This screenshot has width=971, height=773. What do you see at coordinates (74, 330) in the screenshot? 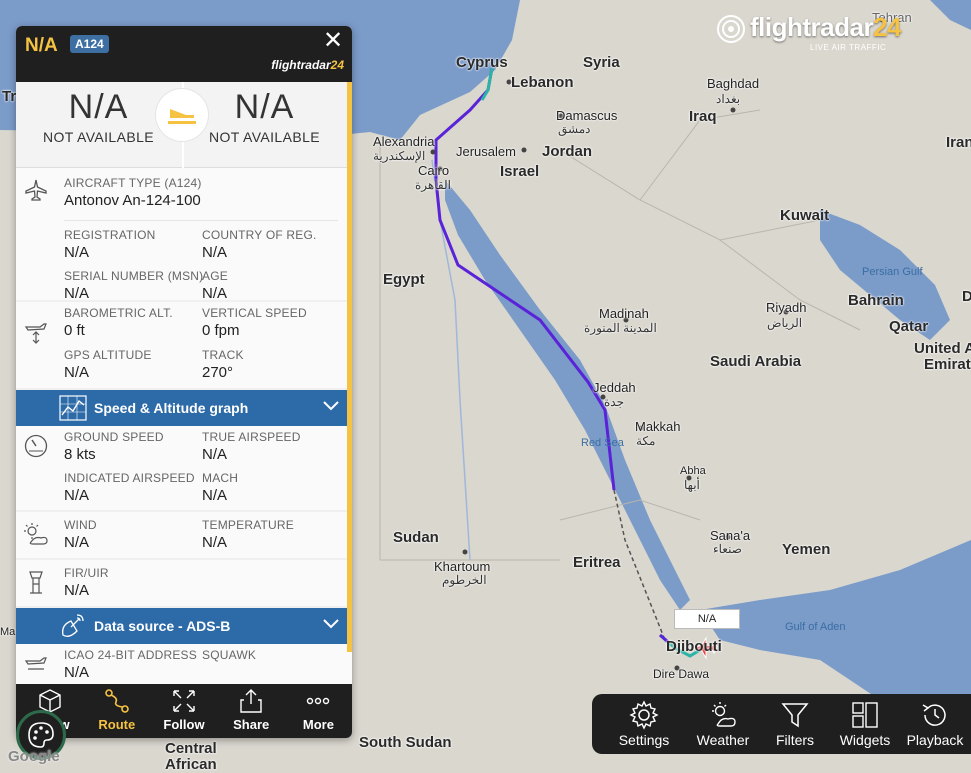
I see `baro-alt-value: 0 ft` at bounding box center [74, 330].